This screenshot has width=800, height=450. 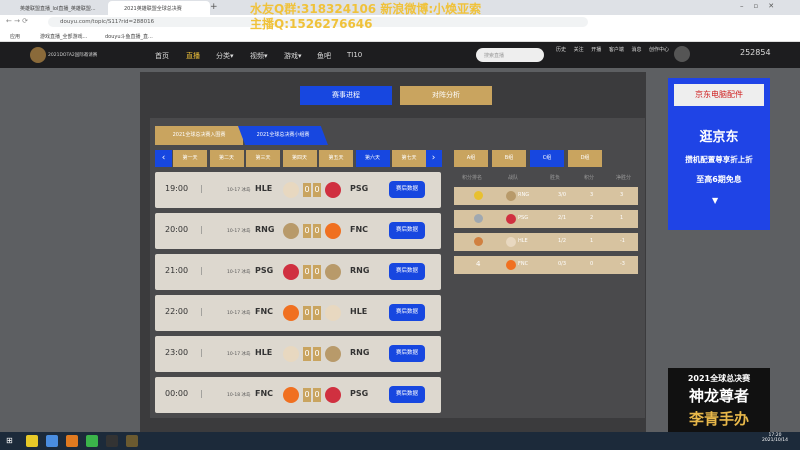 I want to click on day-tab: 第二天, so click(x=226, y=158).